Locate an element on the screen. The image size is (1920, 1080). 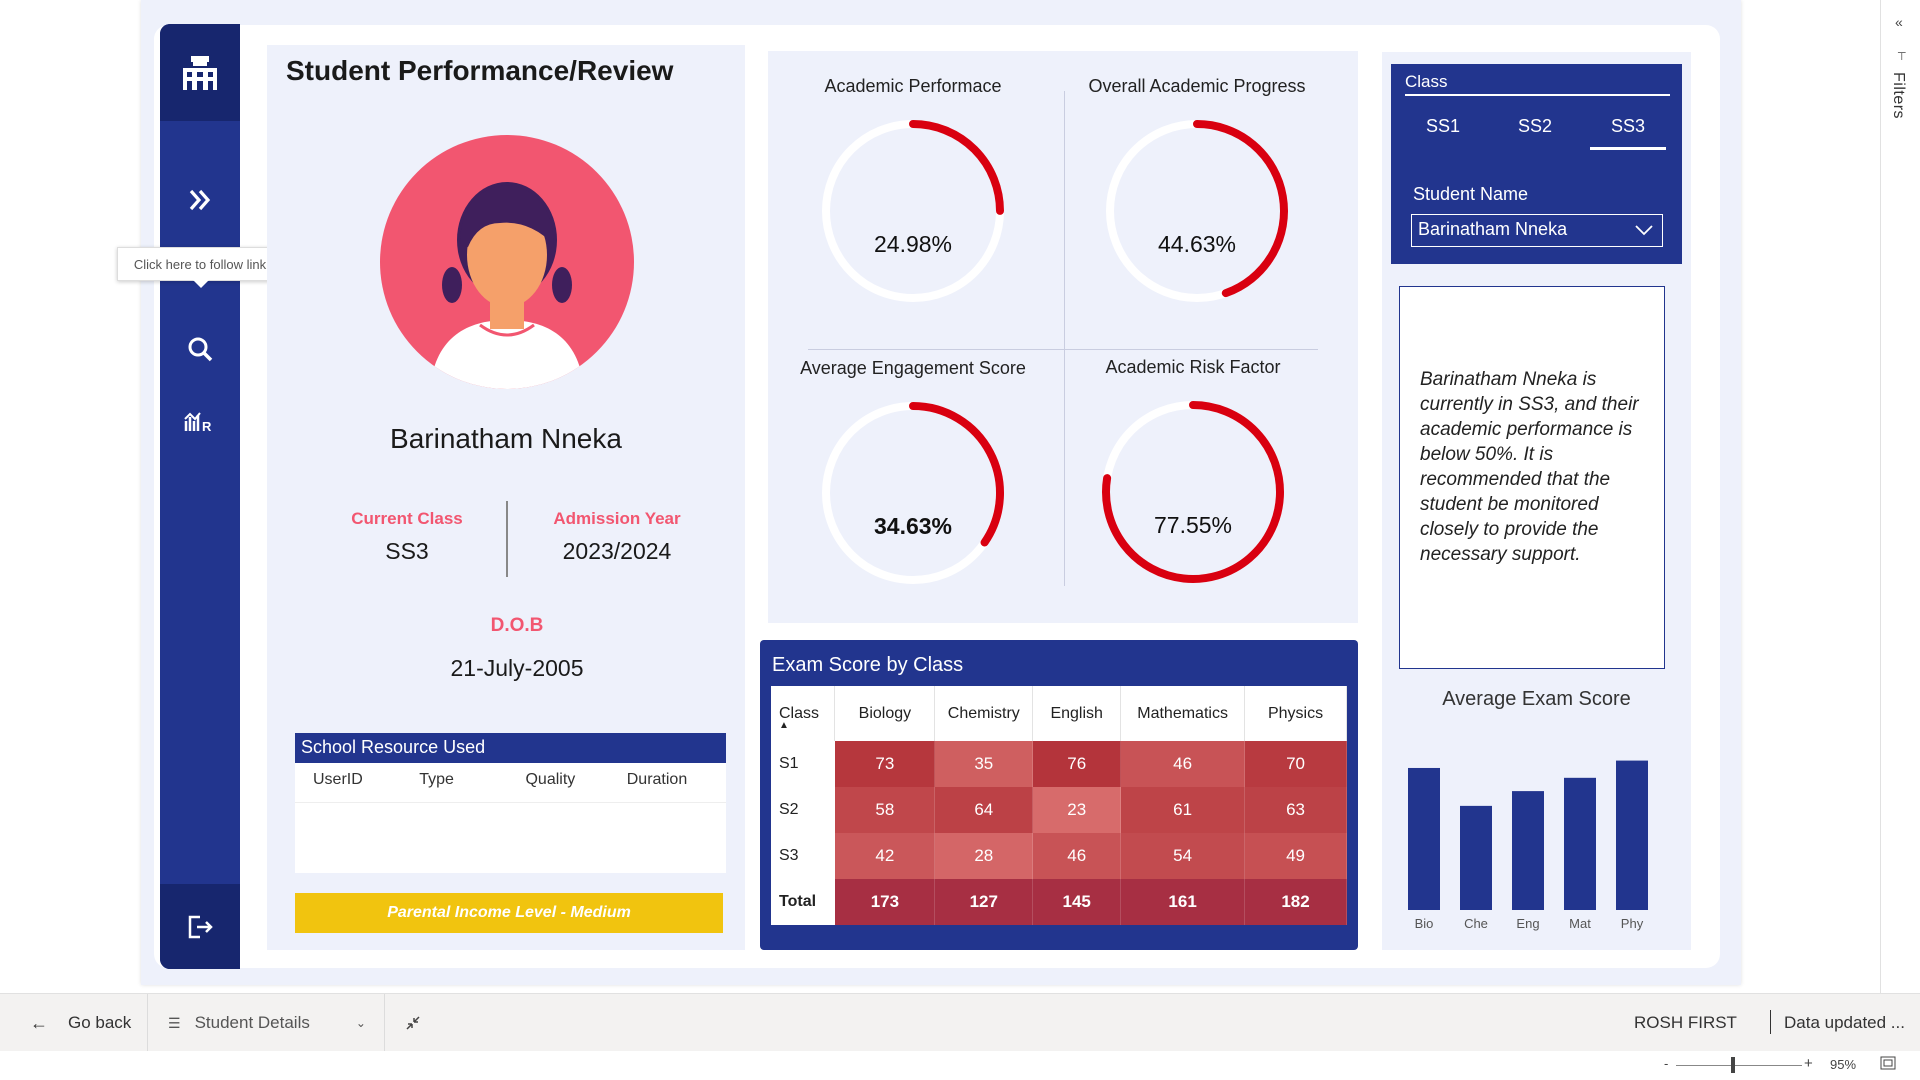
exam-row-label: S1 is located at coordinates (803, 764).